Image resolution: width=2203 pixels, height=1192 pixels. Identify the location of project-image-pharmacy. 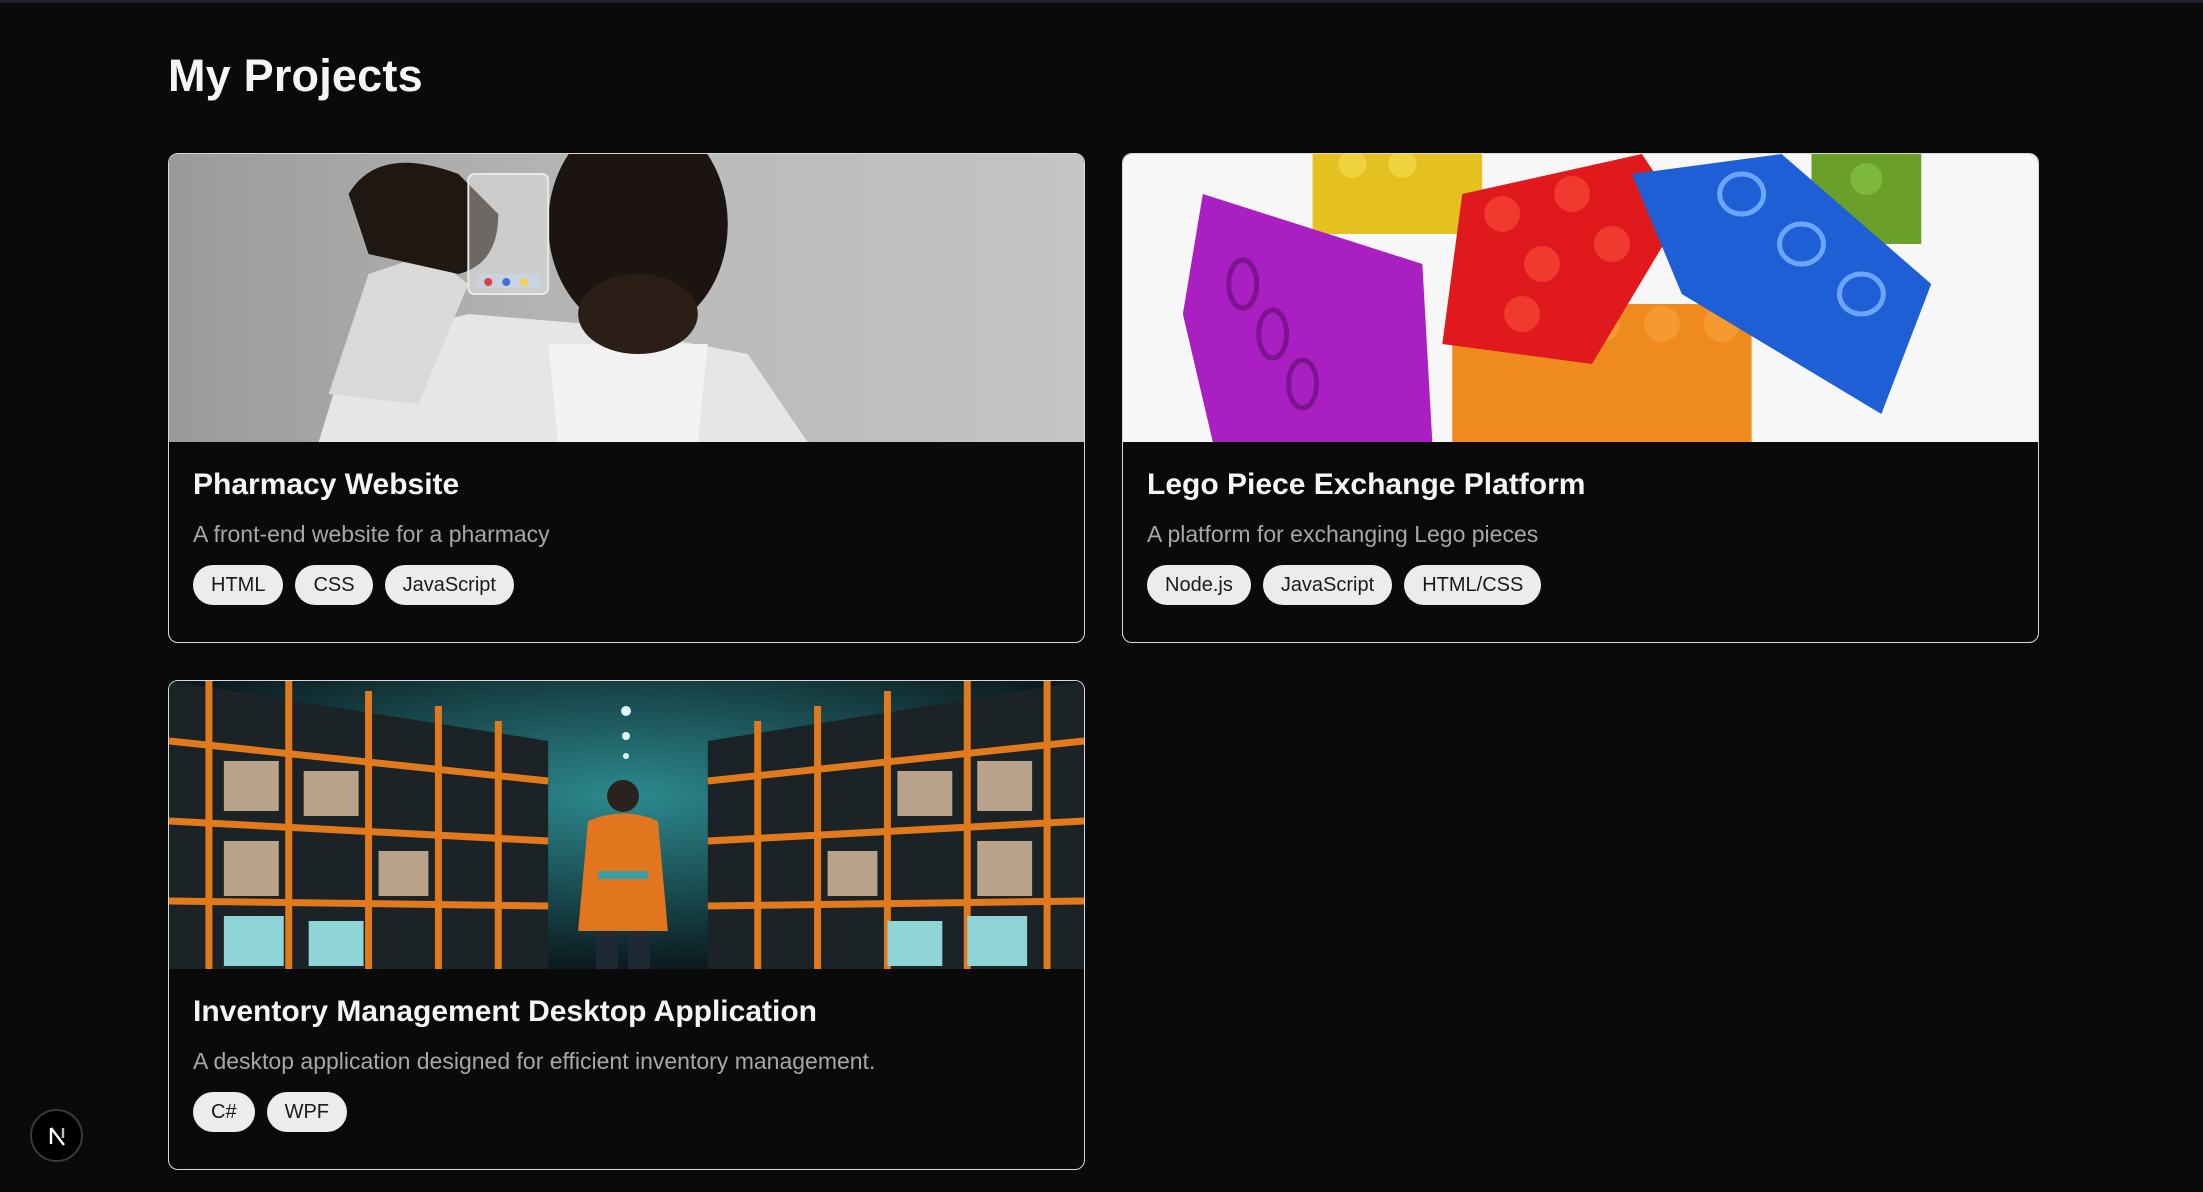
(626, 298).